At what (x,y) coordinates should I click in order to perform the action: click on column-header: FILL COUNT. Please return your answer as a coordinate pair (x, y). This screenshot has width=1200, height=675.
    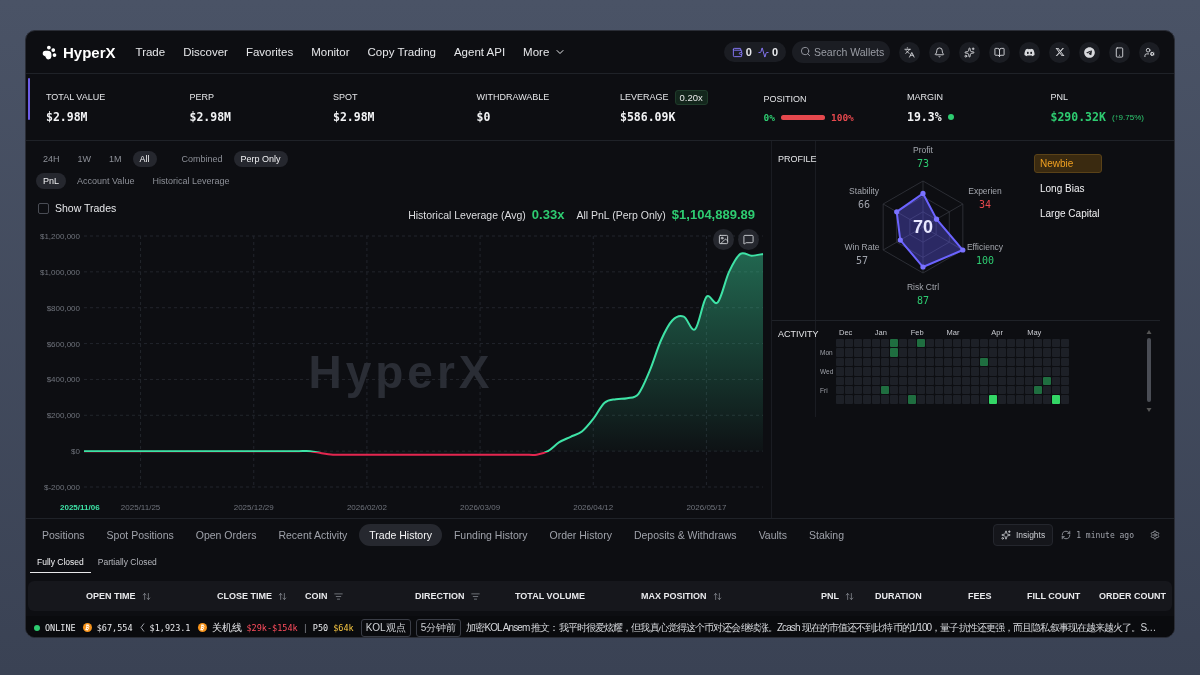
    Looking at the image, I should click on (1054, 596).